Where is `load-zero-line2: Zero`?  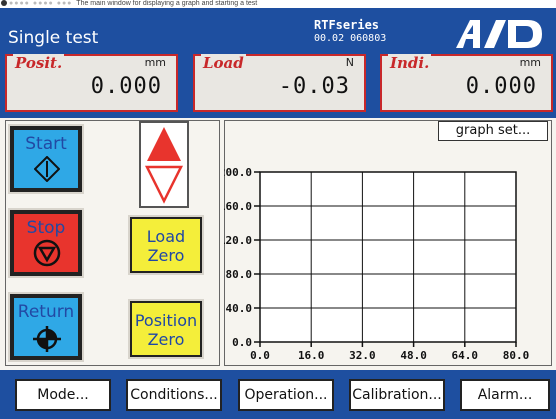 load-zero-line2: Zero is located at coordinates (166, 255).